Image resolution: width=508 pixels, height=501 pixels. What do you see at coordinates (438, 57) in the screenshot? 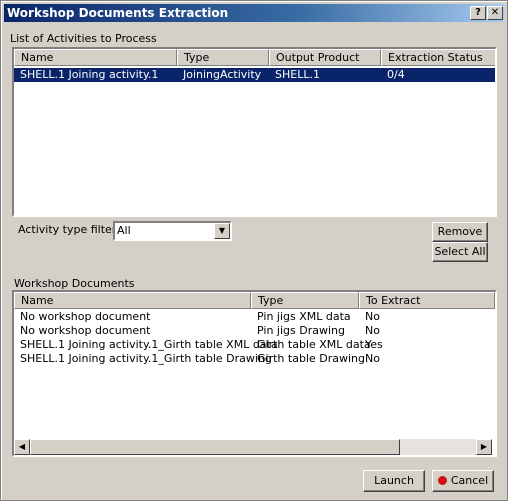
I see `column-header-extraction-status: Extraction Status` at bounding box center [438, 57].